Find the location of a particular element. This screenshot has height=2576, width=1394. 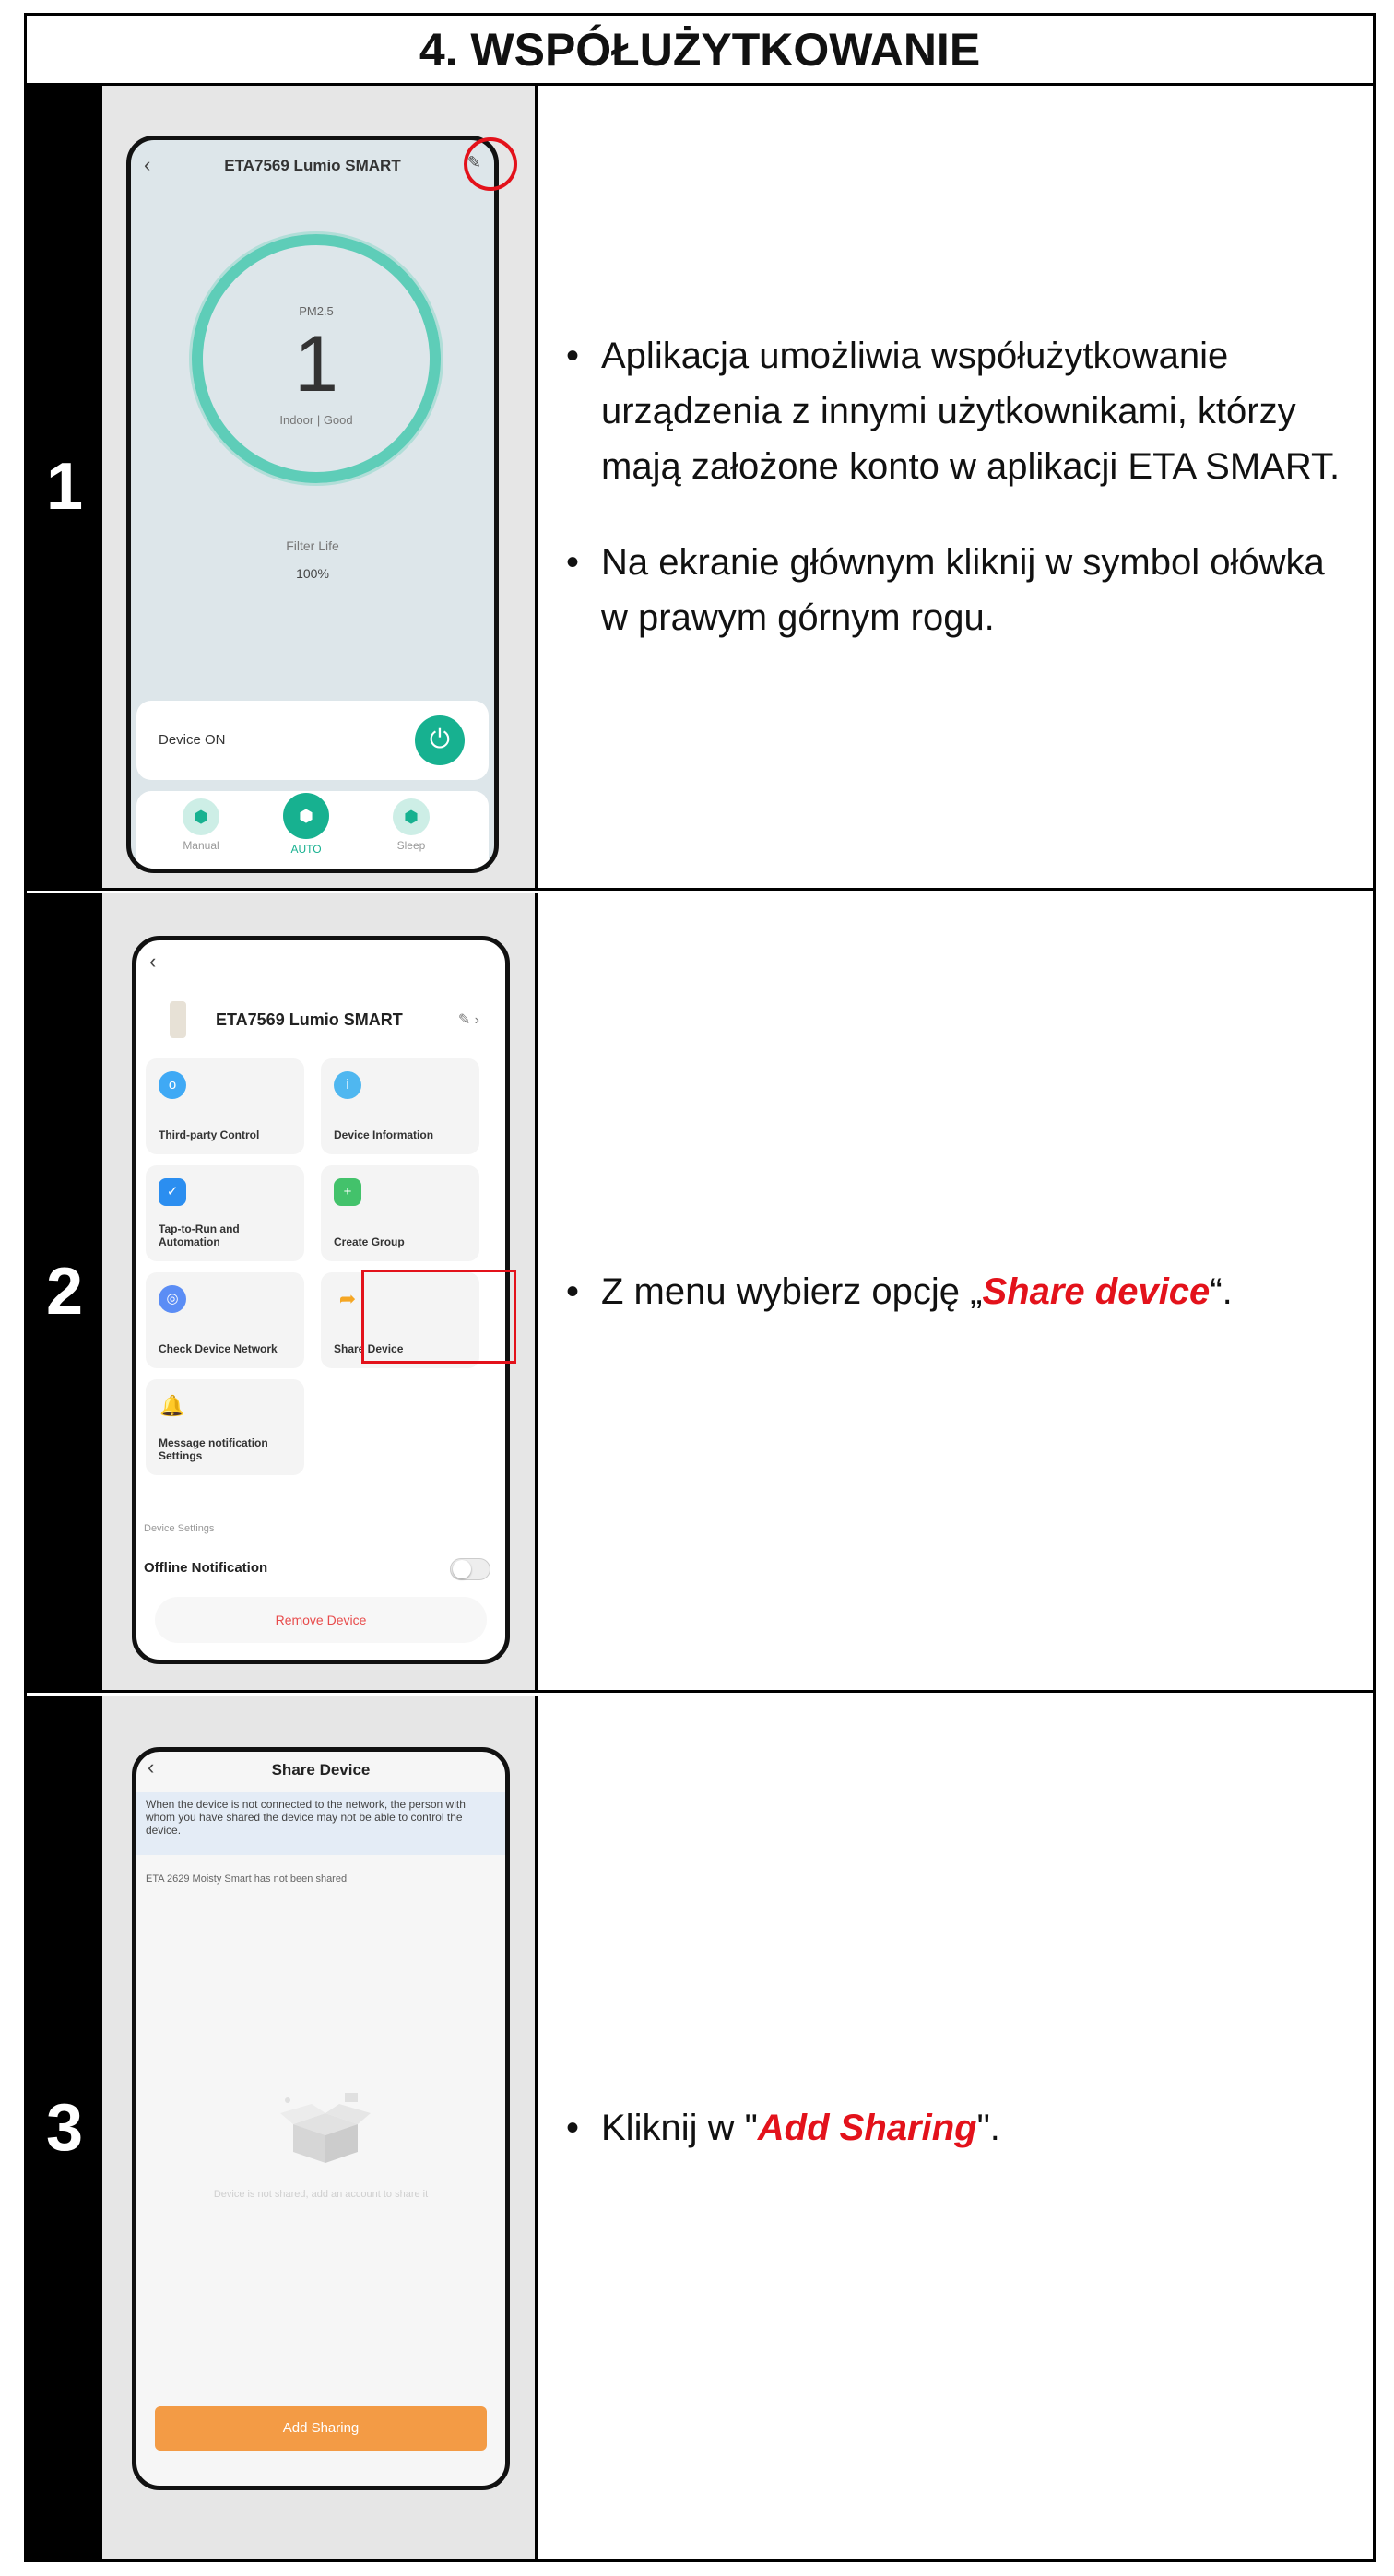

mode-label: Manual is located at coordinates (201, 845).